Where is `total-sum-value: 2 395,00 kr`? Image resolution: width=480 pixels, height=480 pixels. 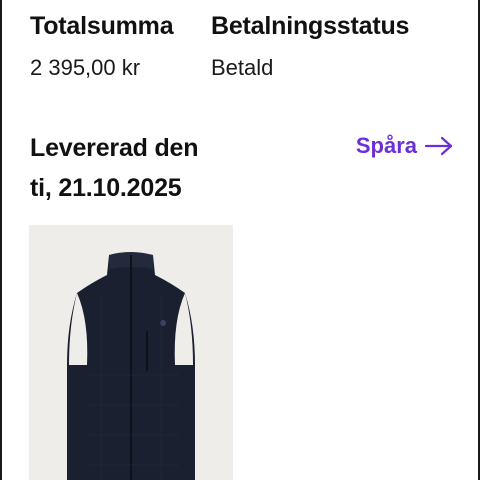
total-sum-value: 2 395,00 kr is located at coordinates (85, 67).